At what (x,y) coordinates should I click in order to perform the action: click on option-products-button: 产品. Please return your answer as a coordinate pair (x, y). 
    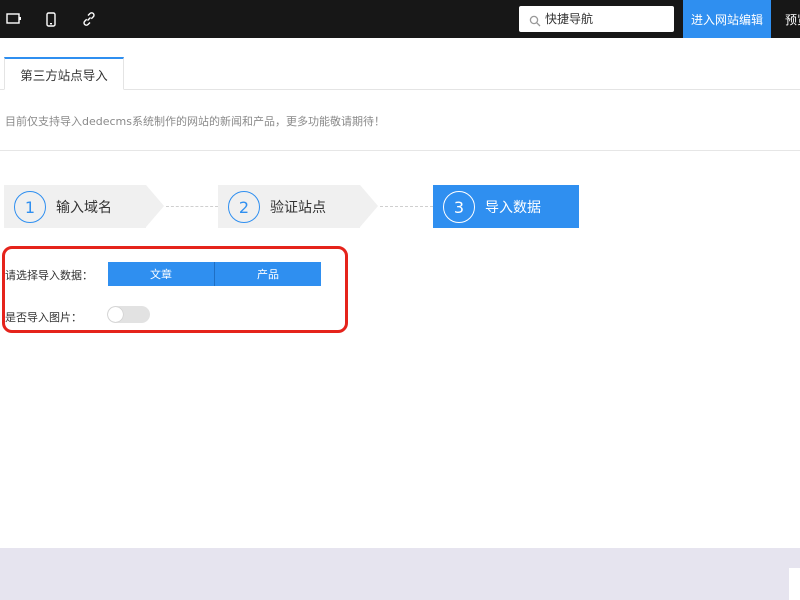
    Looking at the image, I should click on (268, 274).